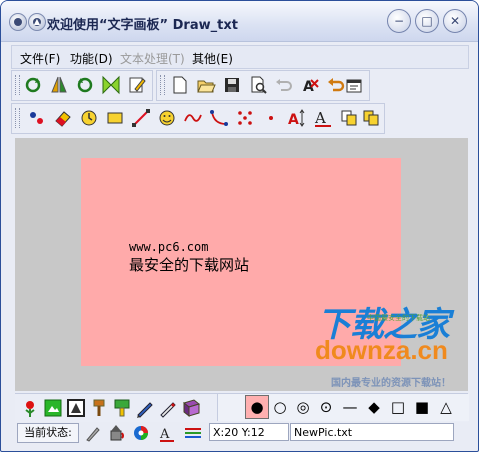 This screenshot has height=452, width=479. What do you see at coordinates (398, 318) in the screenshot?
I see `watermark-tagline: 中国最安全的下载站` at bounding box center [398, 318].